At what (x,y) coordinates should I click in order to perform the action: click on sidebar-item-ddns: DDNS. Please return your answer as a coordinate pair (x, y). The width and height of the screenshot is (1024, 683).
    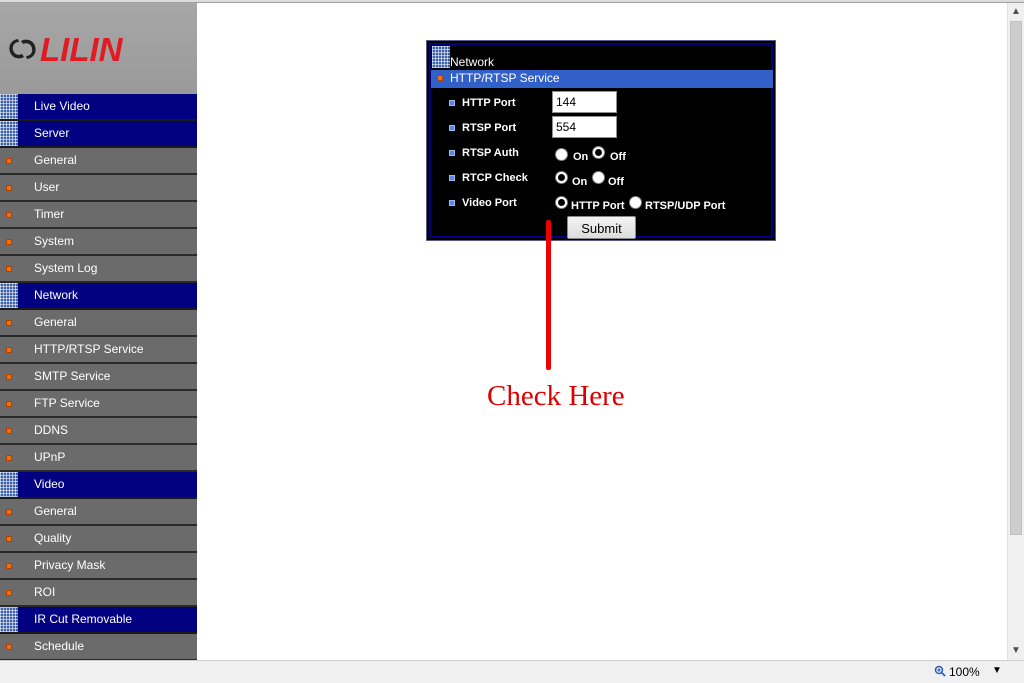
    Looking at the image, I should click on (98, 431).